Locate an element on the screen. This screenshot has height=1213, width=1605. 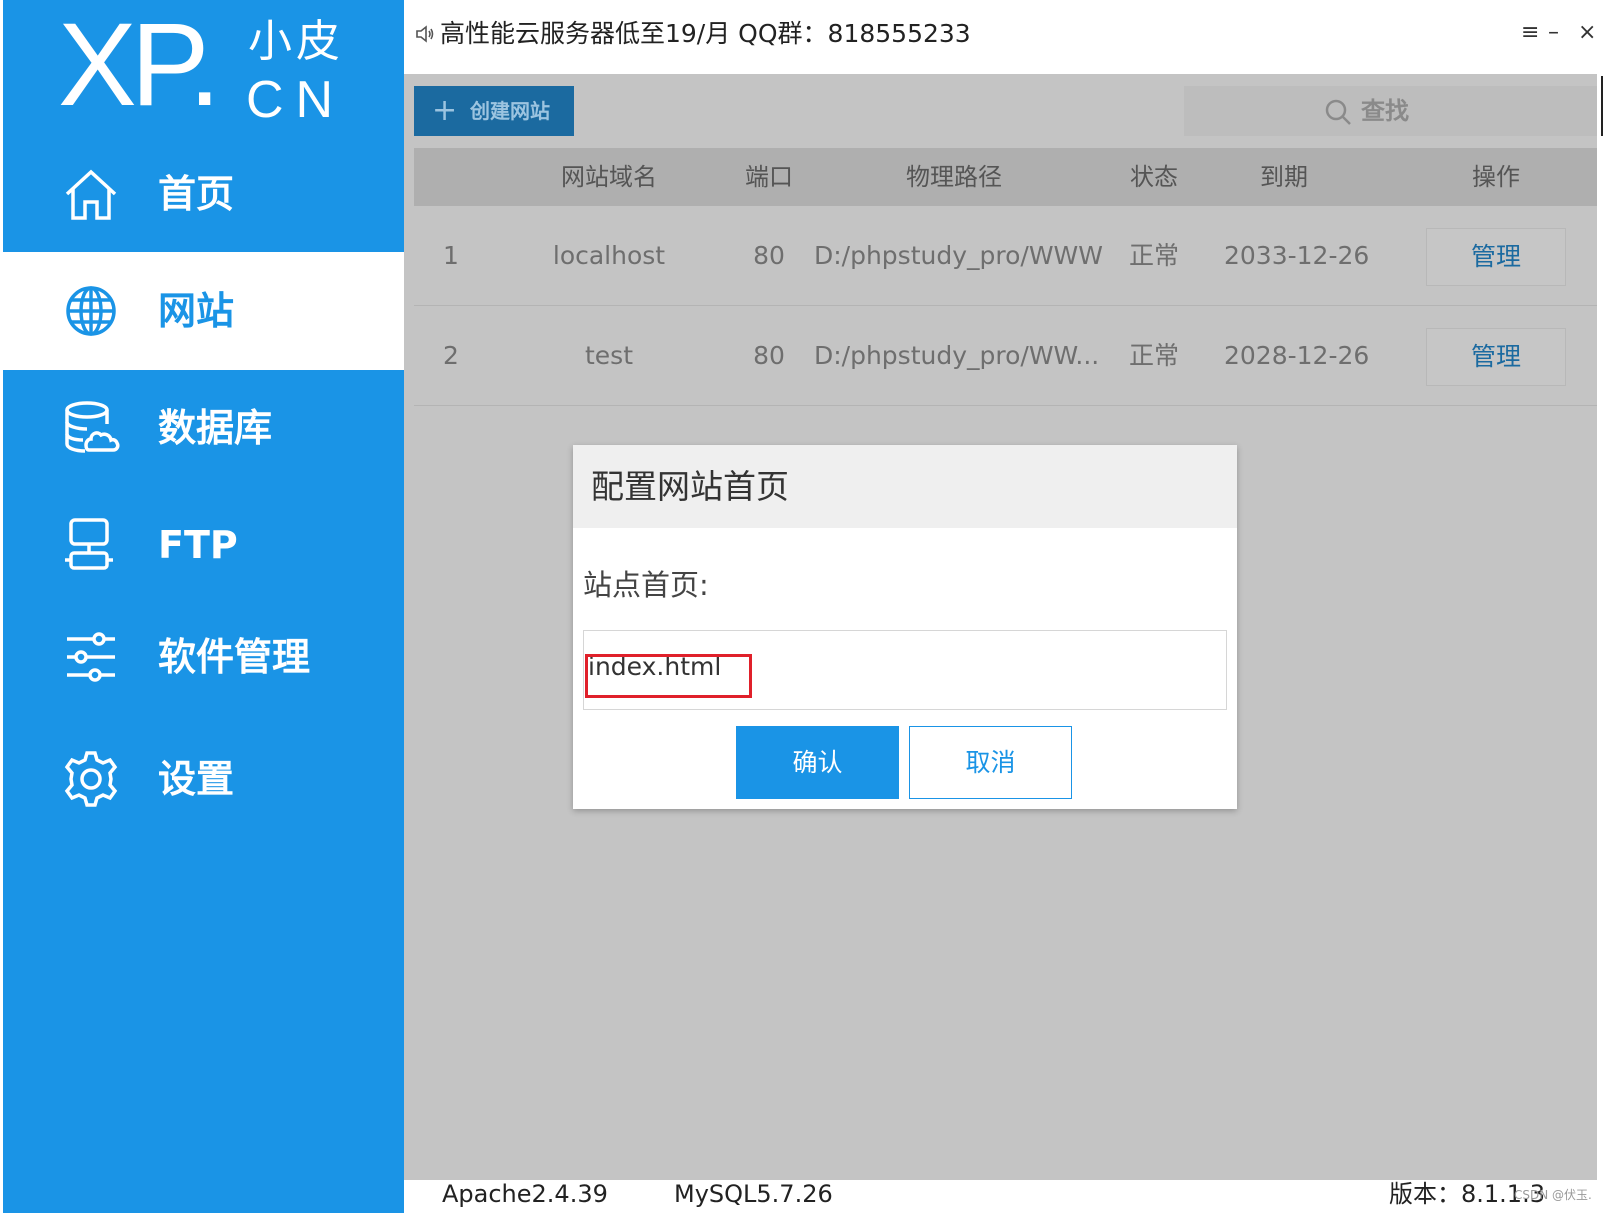
window-edge is located at coordinates (1601, 606).